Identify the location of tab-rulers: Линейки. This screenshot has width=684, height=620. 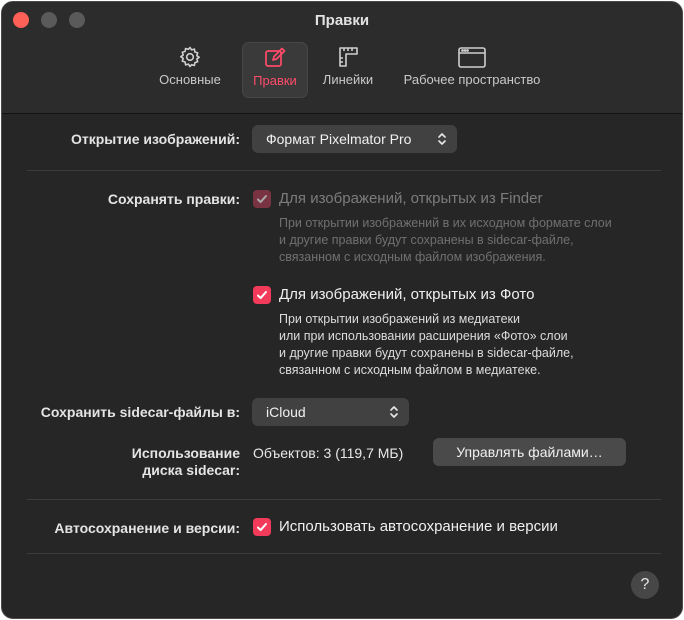
(348, 70).